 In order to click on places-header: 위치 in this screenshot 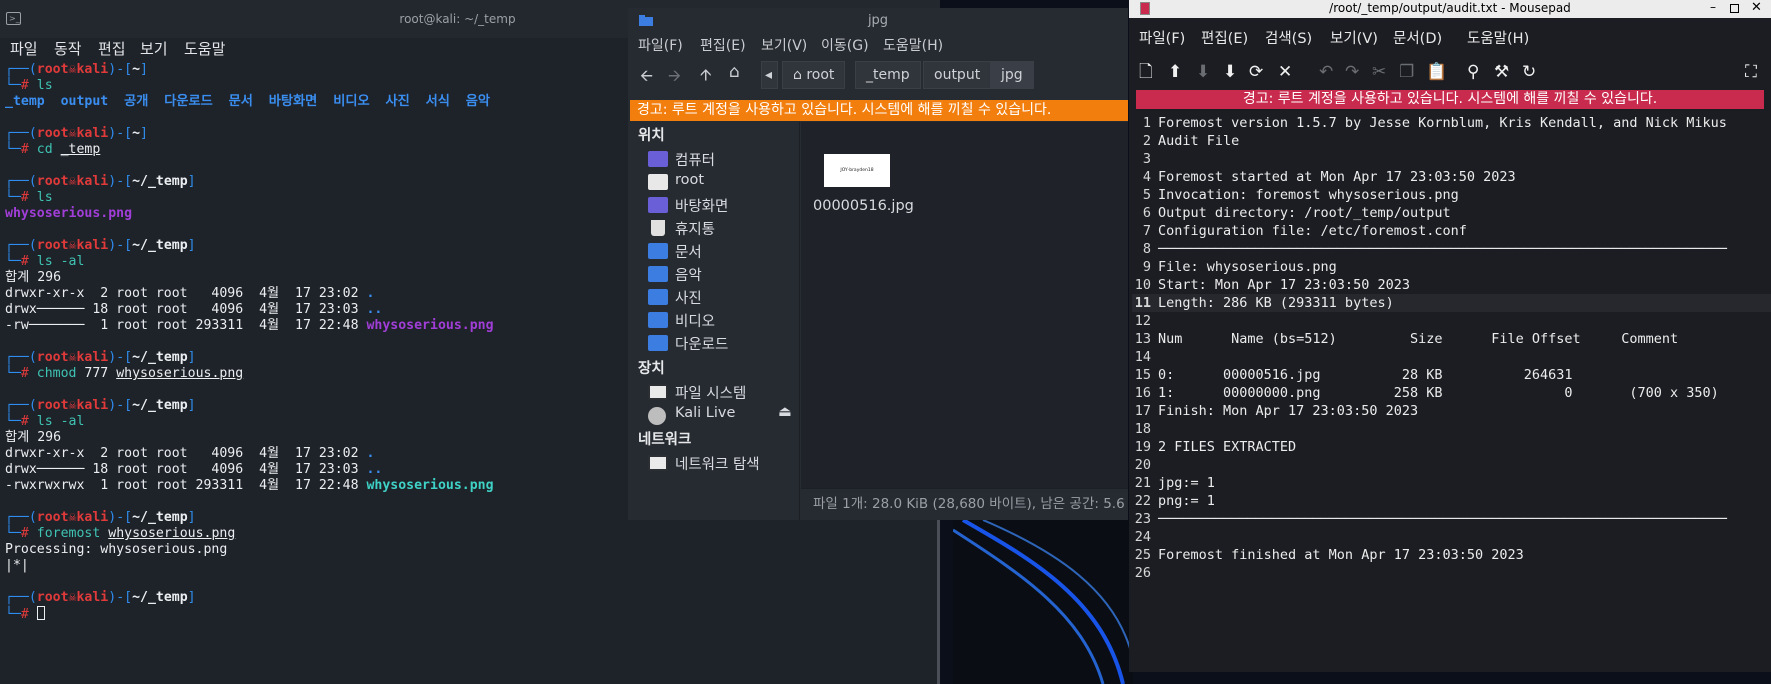, I will do `click(651, 136)`.